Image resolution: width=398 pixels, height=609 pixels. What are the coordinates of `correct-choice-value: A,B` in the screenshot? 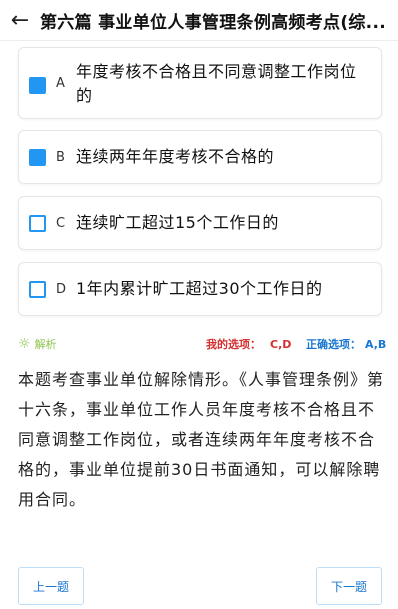 It's located at (376, 344).